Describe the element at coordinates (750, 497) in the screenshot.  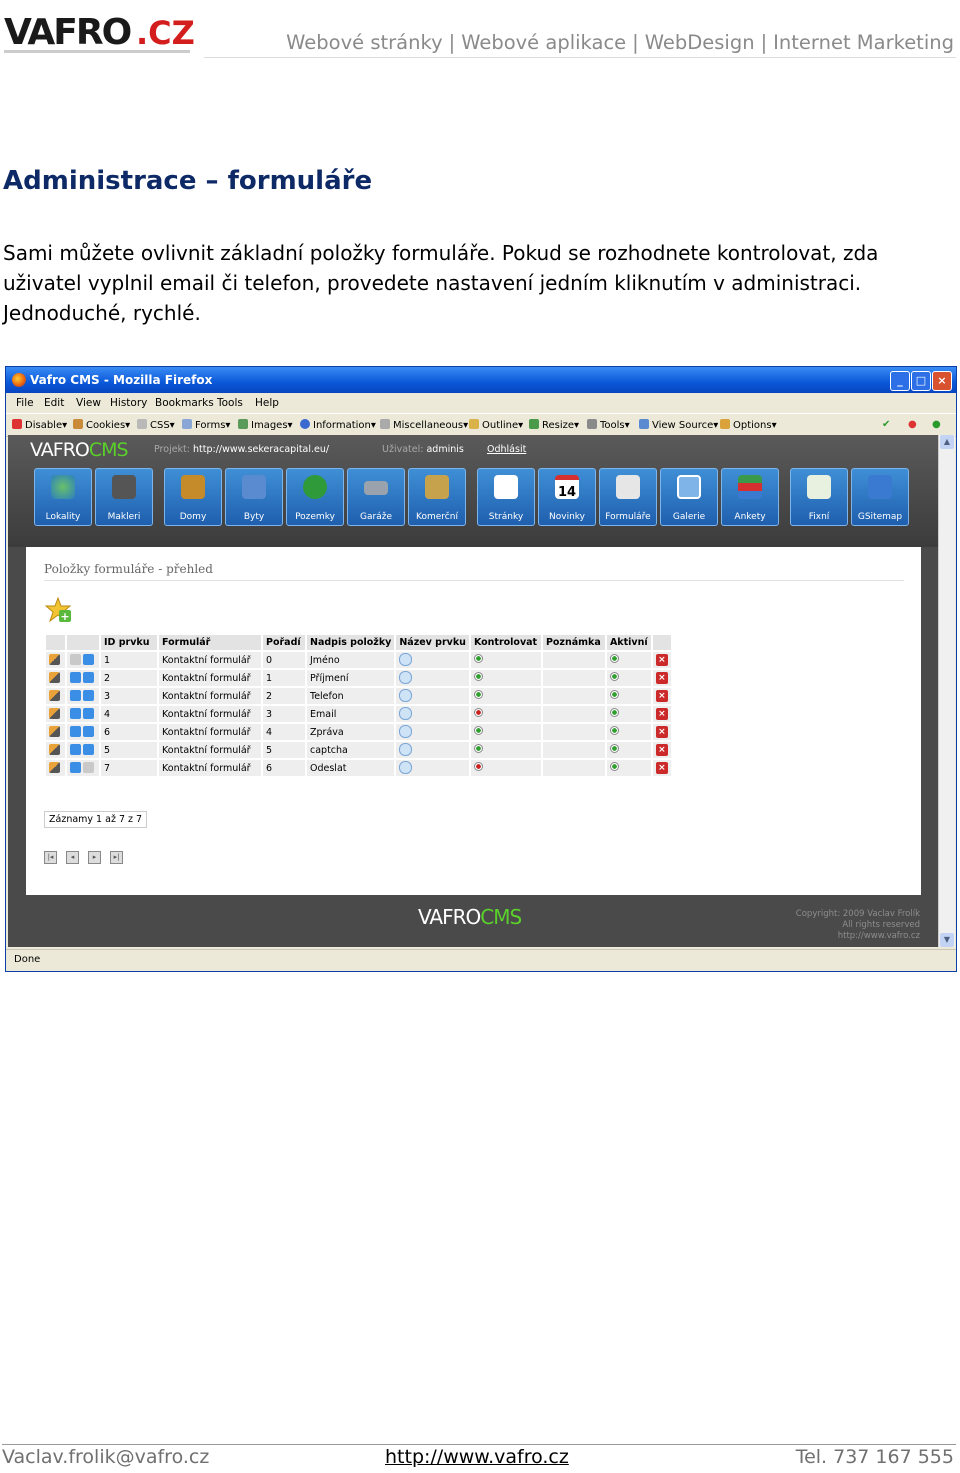
I see `tile-ankety: Ankety` at that location.